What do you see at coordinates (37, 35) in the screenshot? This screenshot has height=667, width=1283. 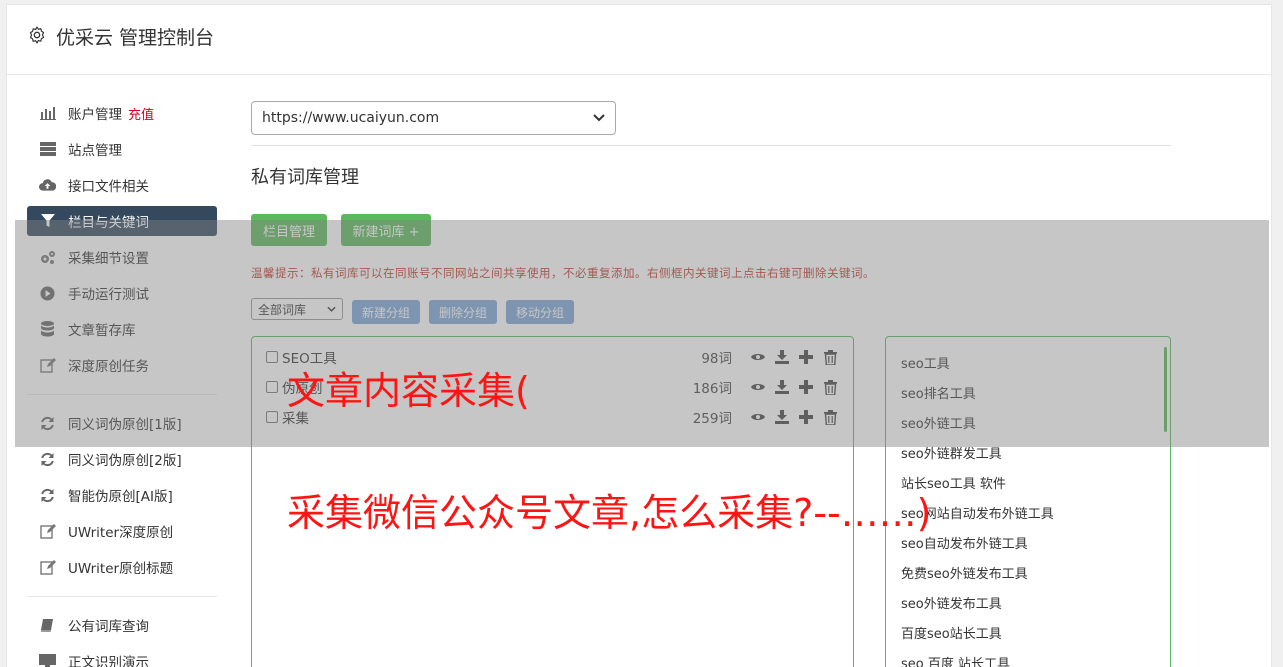 I see `gear-icon` at bounding box center [37, 35].